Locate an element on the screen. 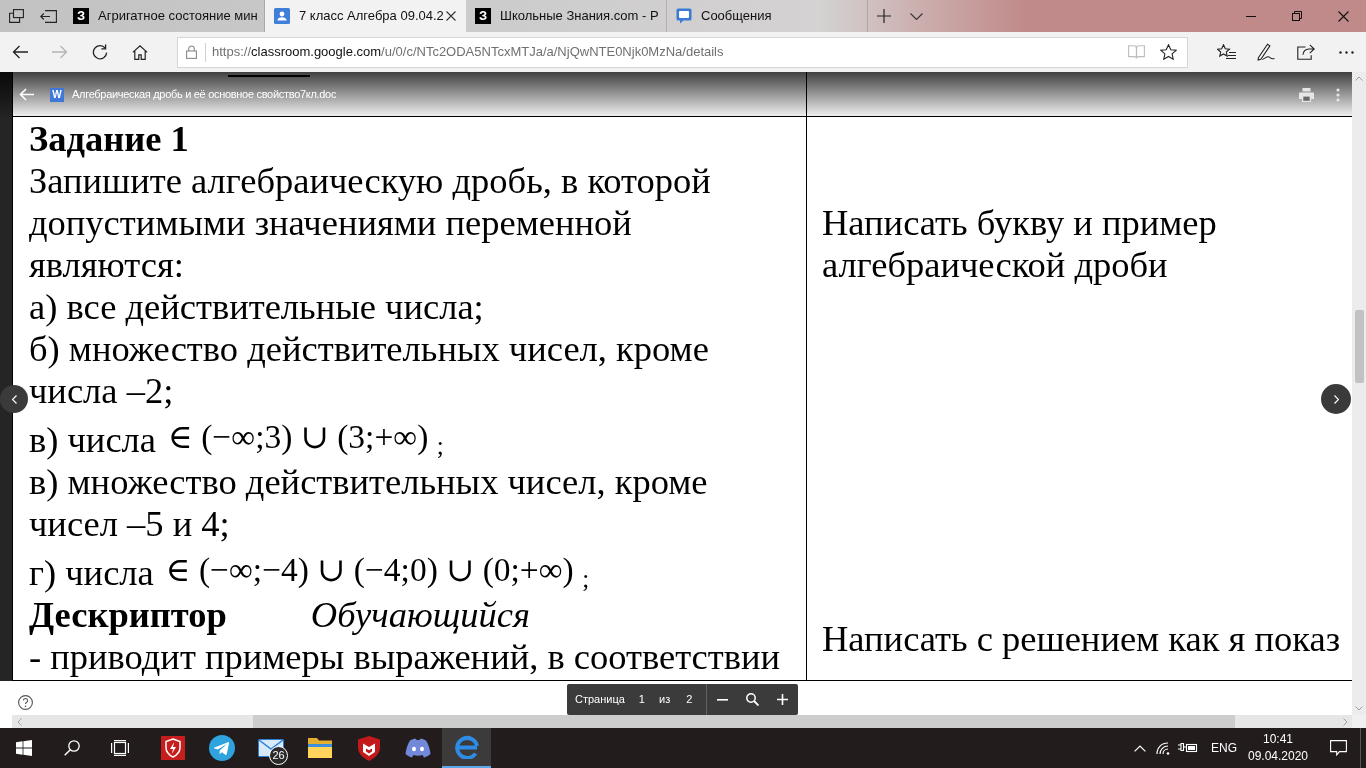 The height and width of the screenshot is (768, 1366). math-formula: ∈ (−∞;3) ∪ (3;+∞) $_{;}$ is located at coordinates (306, 437).